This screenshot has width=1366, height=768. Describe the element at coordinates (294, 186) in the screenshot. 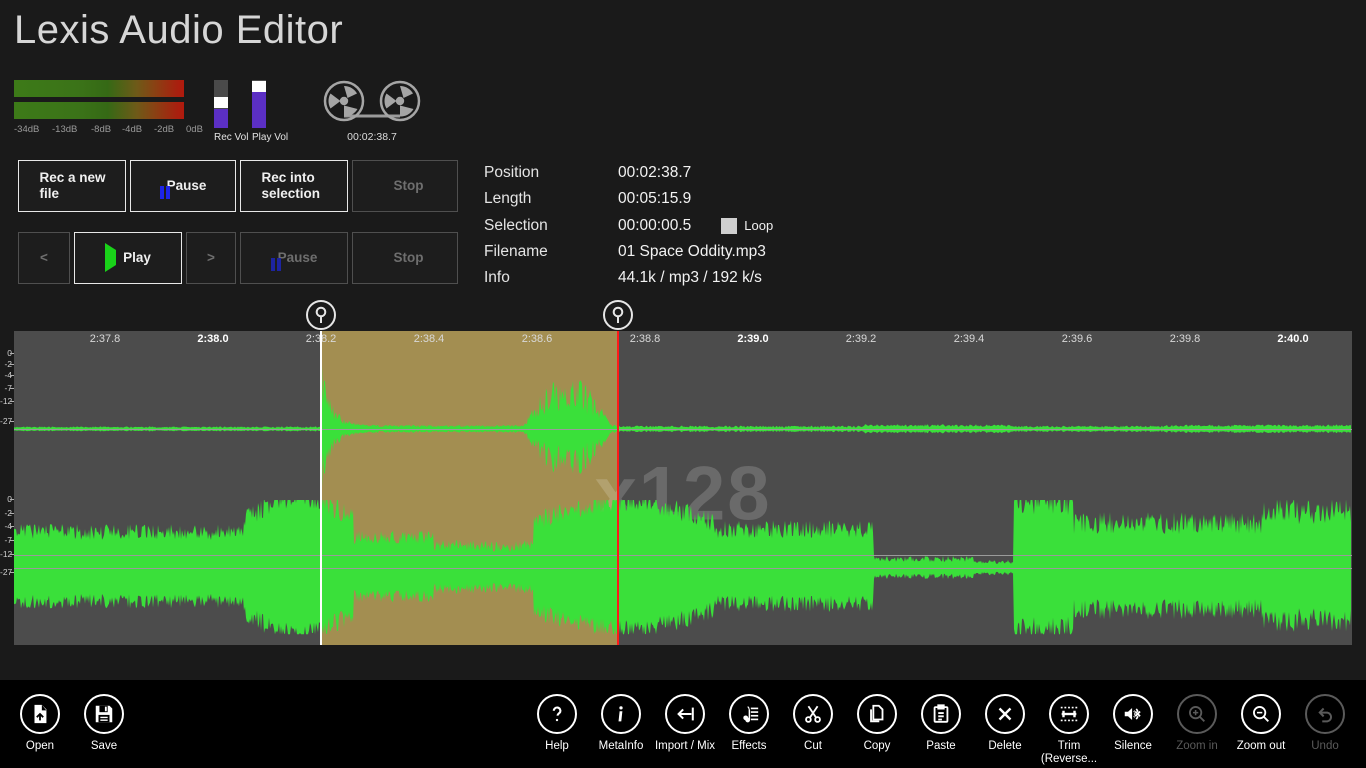

I see `rec-into-selection-button: Rec into selection` at that location.